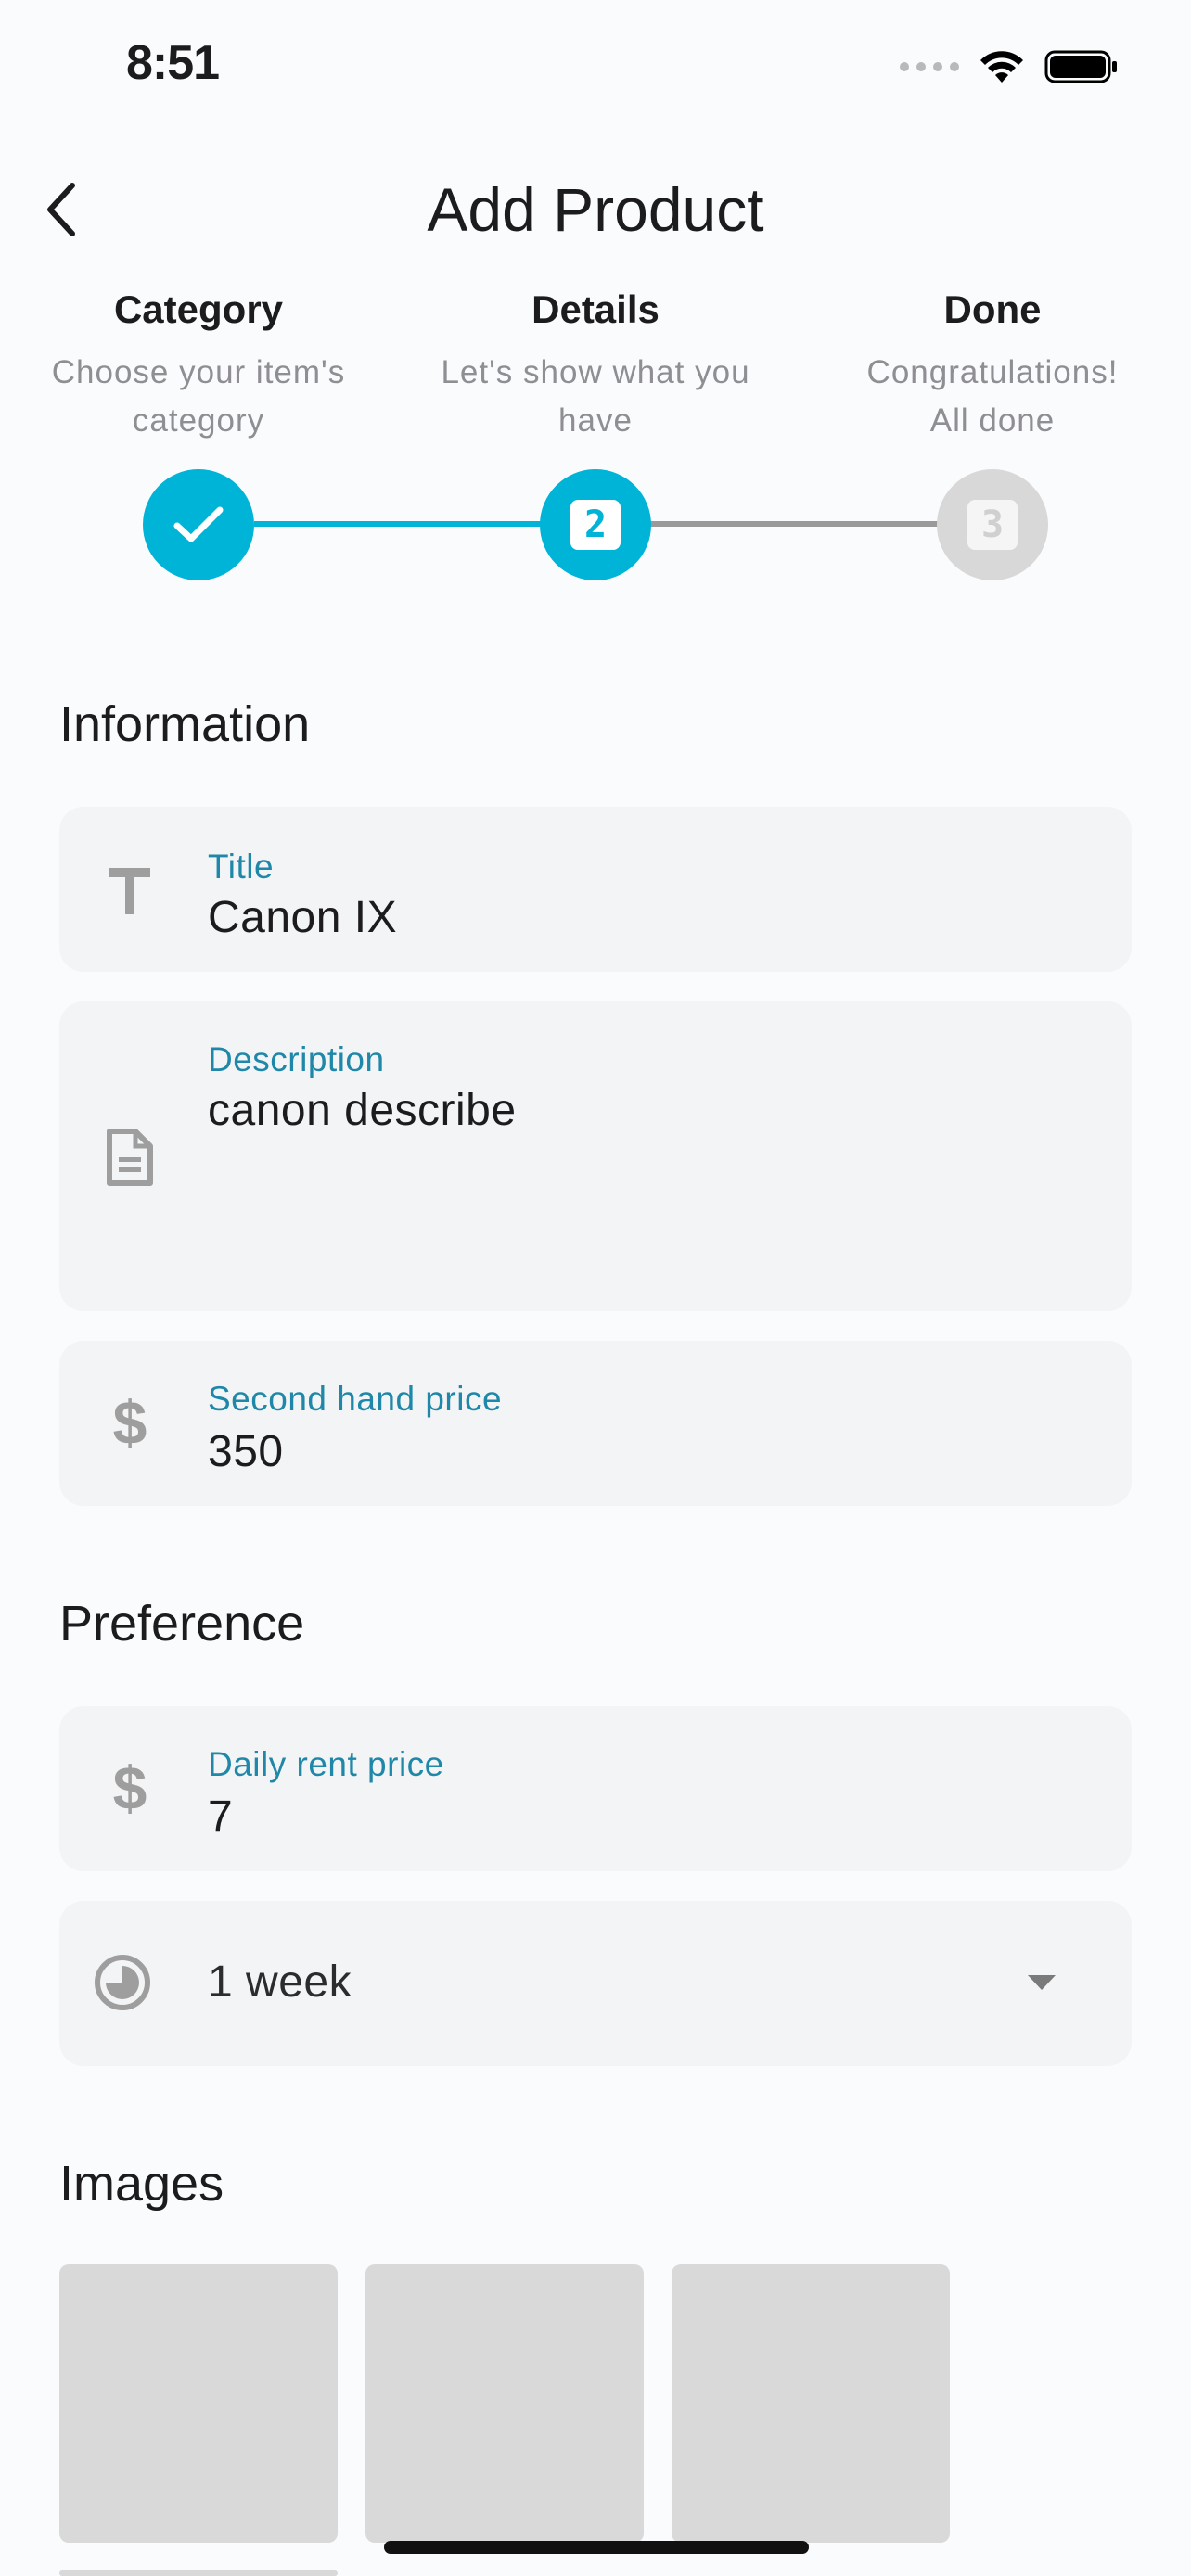 The image size is (1191, 2576). What do you see at coordinates (296, 1059) in the screenshot?
I see `description-field-label: Description` at bounding box center [296, 1059].